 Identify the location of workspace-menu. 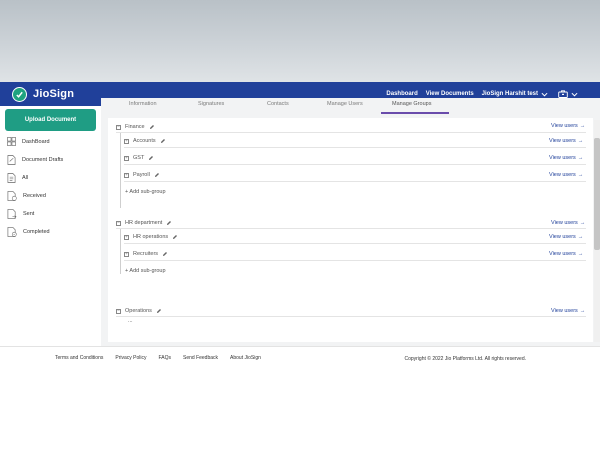
(568, 94).